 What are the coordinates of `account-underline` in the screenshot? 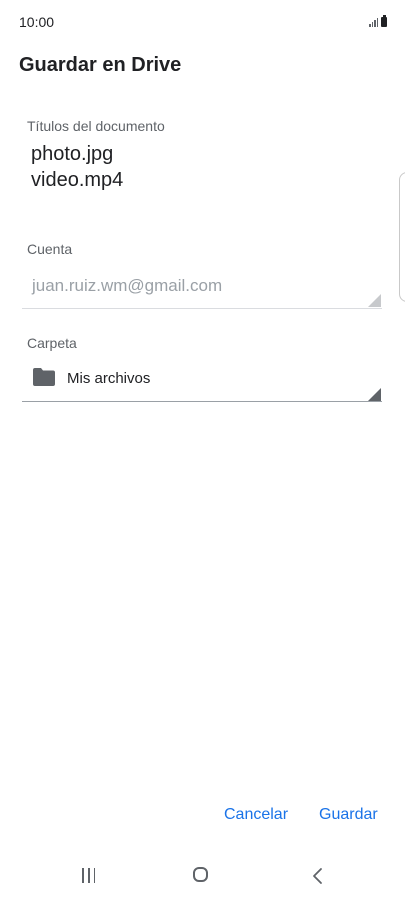 It's located at (202, 308).